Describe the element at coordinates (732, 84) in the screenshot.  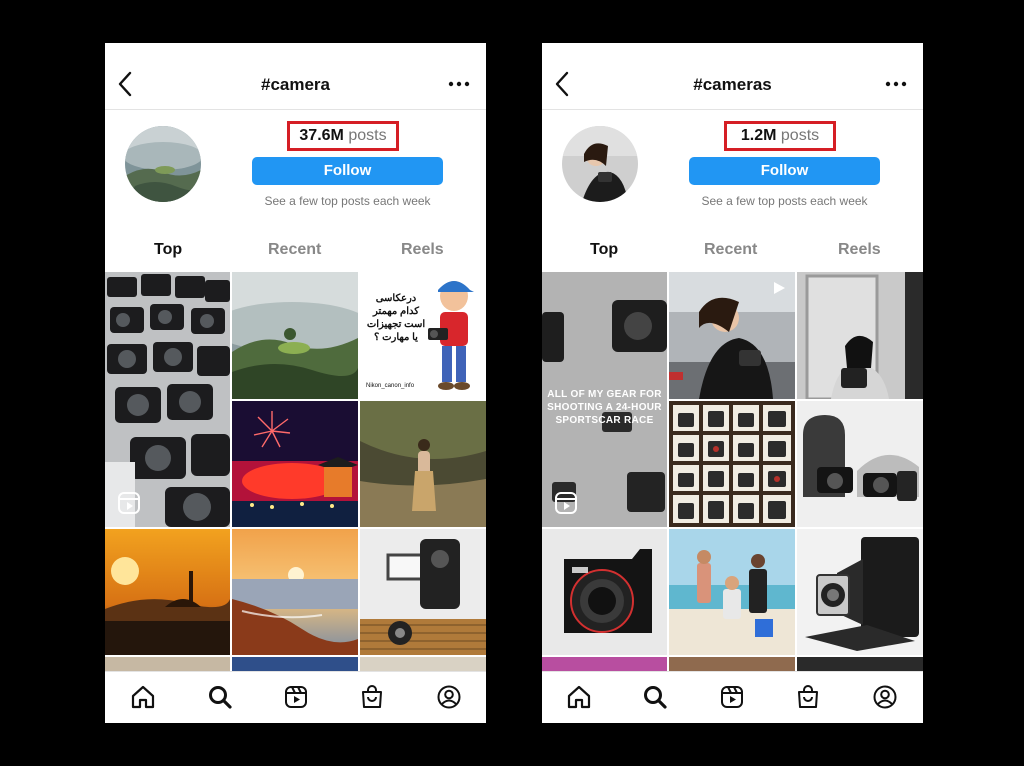
I see `hashtag-title: #cameras` at that location.